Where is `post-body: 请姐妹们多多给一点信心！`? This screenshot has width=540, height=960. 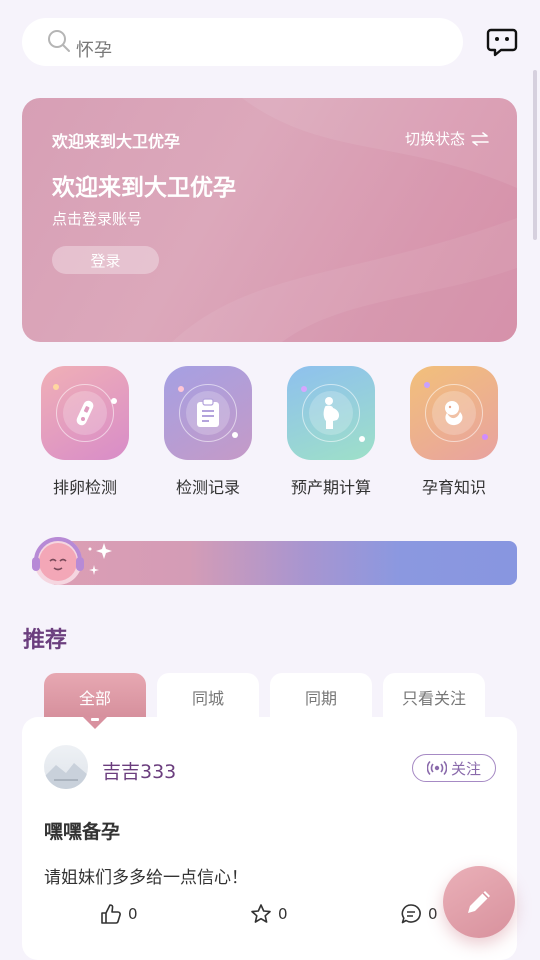 post-body: 请姐妹们多多给一点信心！ is located at coordinates (146, 878).